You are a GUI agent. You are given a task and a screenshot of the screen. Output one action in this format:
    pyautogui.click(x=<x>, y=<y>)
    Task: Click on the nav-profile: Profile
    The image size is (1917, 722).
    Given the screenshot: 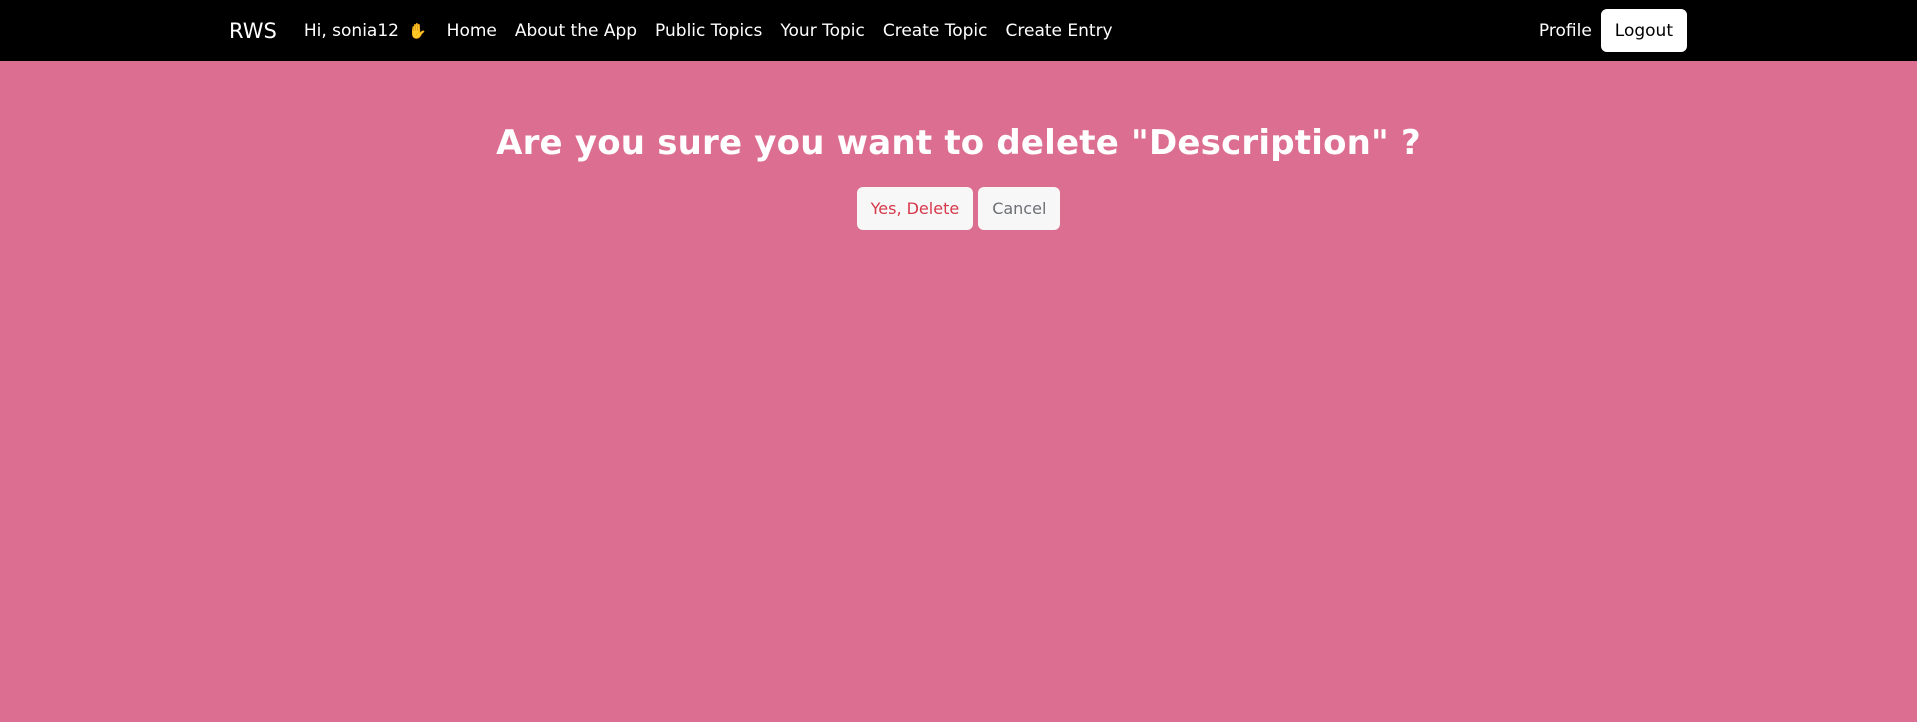 What is the action you would take?
    pyautogui.click(x=1565, y=31)
    